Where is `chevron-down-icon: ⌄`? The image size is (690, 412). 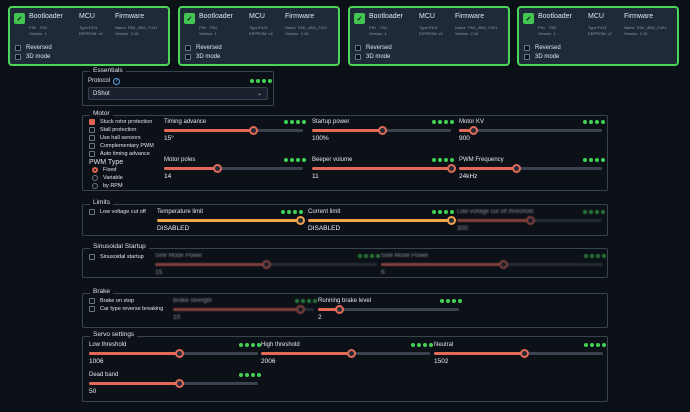 chevron-down-icon: ⌄ is located at coordinates (259, 94).